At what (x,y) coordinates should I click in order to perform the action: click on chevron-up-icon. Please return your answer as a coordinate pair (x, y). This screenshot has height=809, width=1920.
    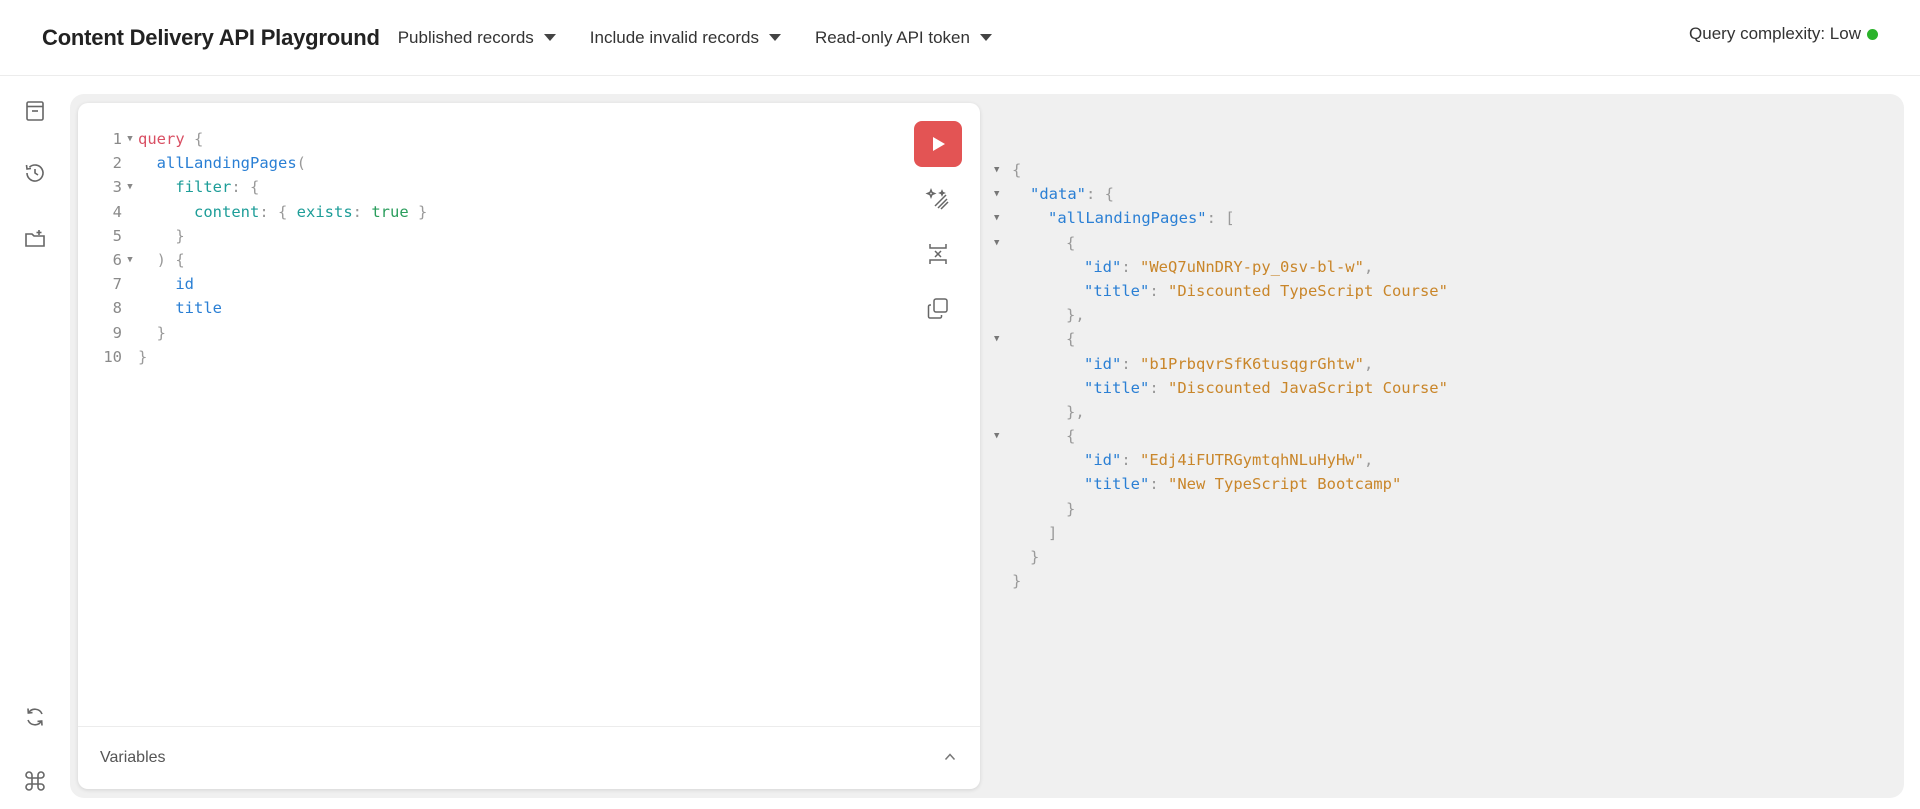
    Looking at the image, I should click on (950, 757).